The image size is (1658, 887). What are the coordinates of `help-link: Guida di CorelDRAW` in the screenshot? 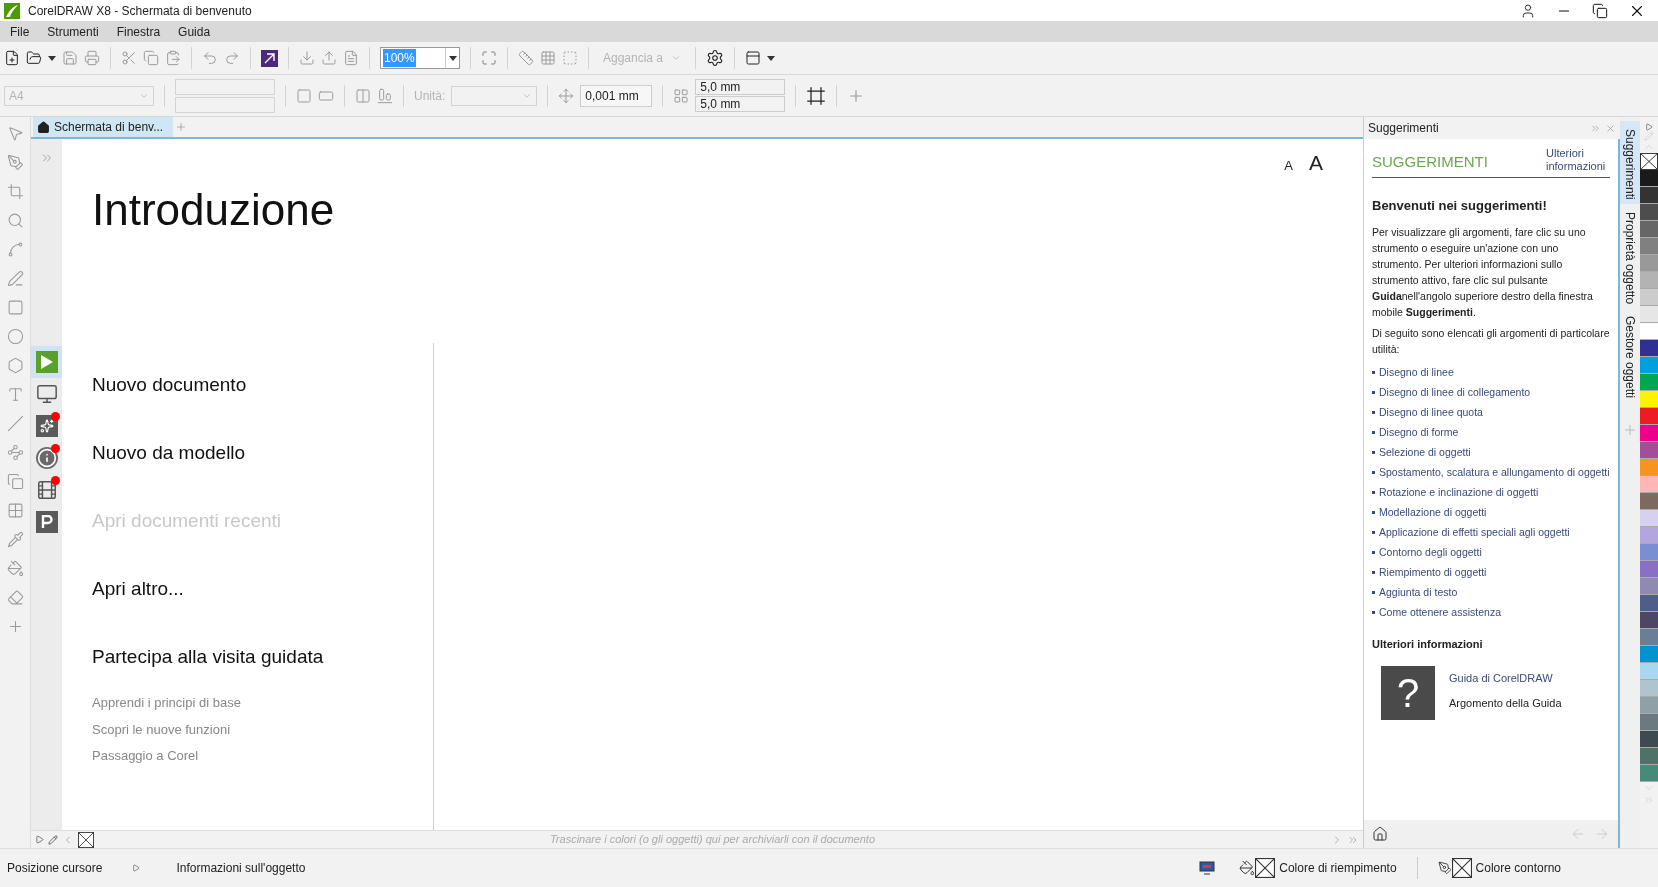 It's located at (1505, 678).